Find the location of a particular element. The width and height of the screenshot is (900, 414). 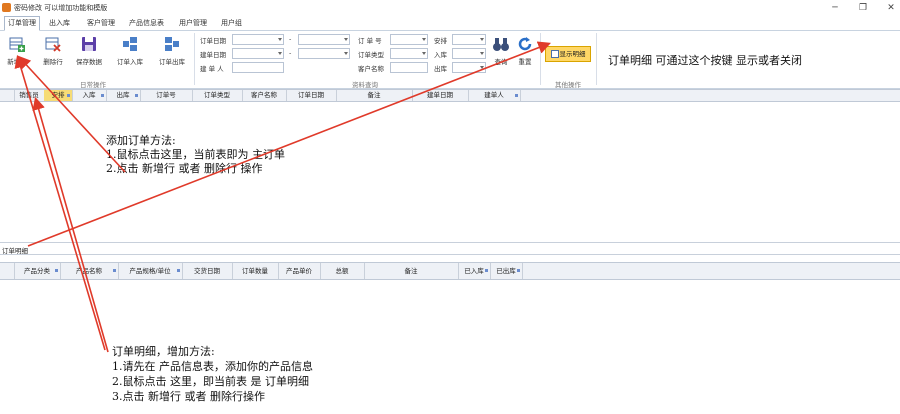

tab-stock: 出入库 is located at coordinates (59, 23).